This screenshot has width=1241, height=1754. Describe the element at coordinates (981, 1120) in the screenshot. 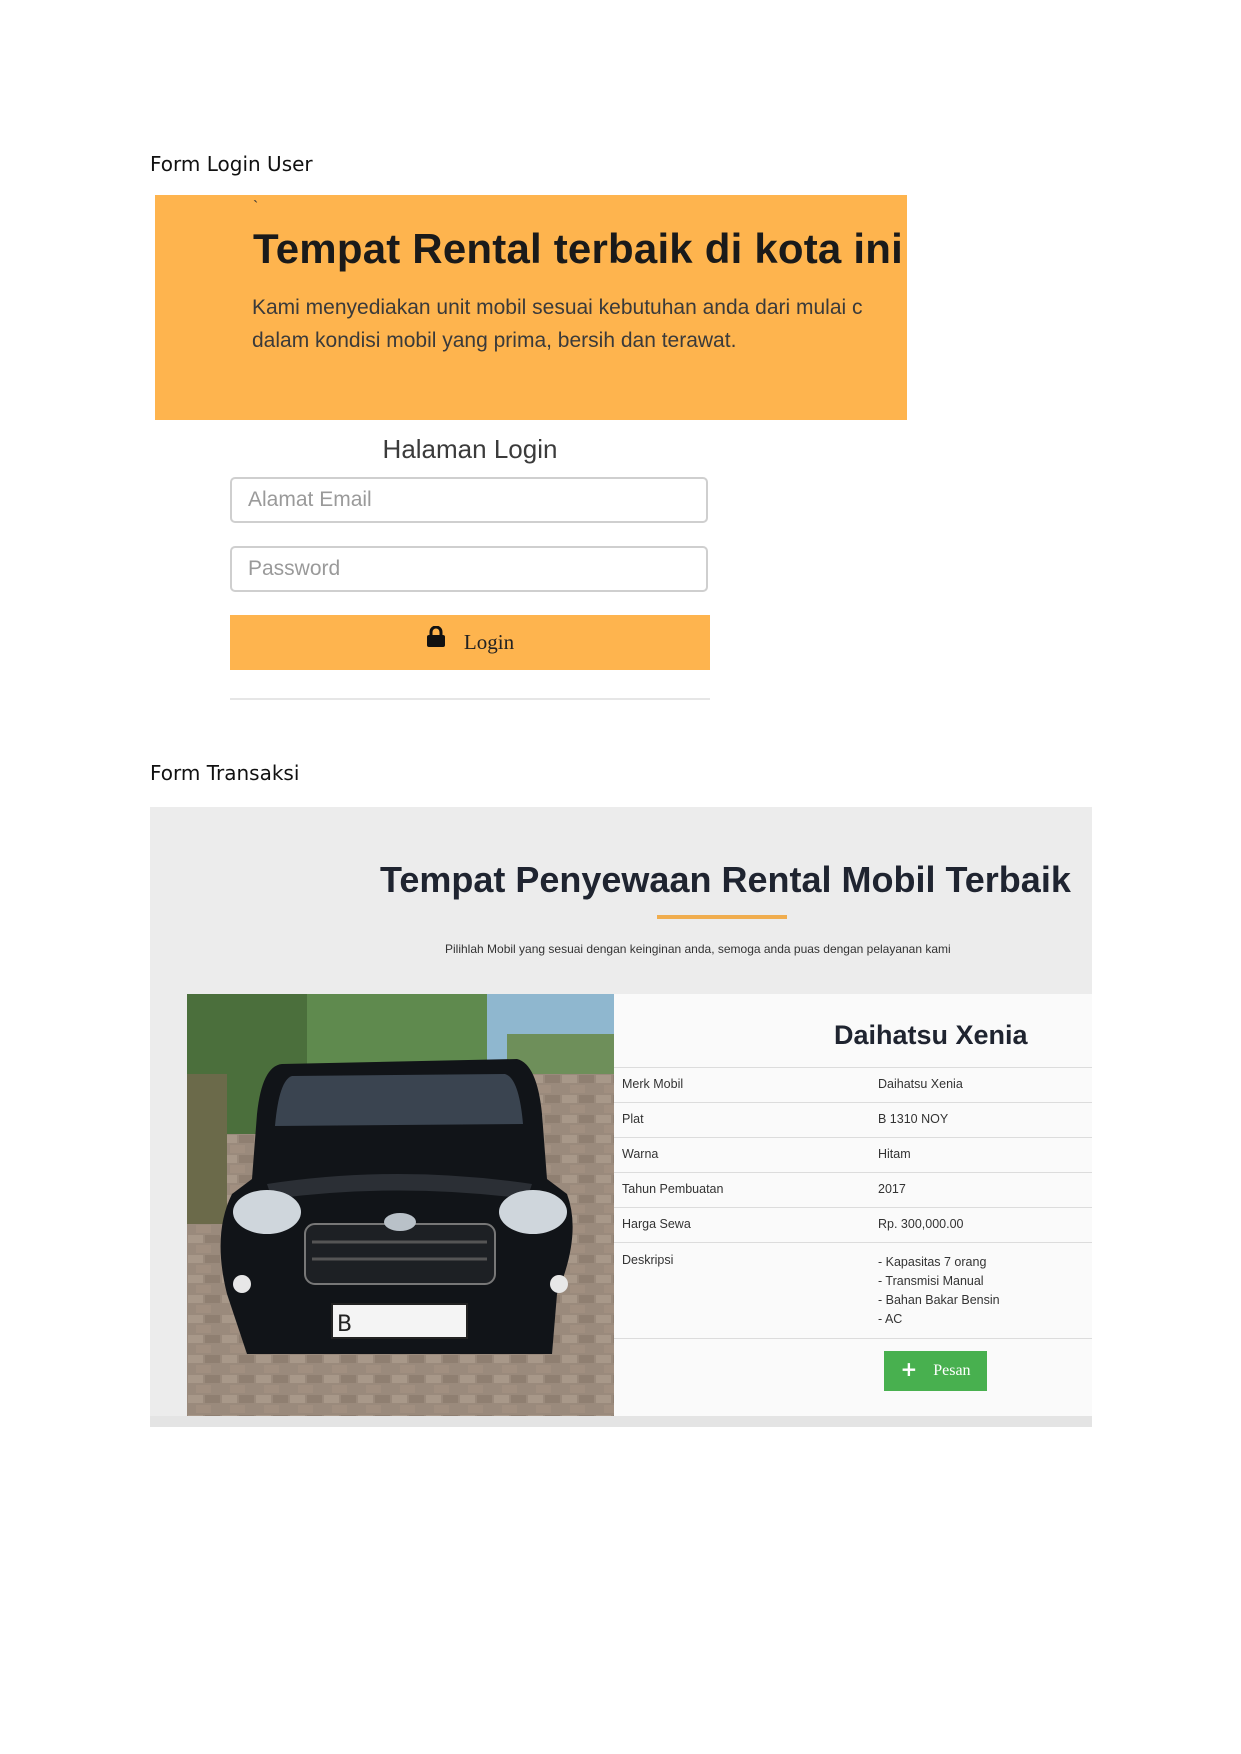

I see `spec-value: B 1310 NOY` at that location.